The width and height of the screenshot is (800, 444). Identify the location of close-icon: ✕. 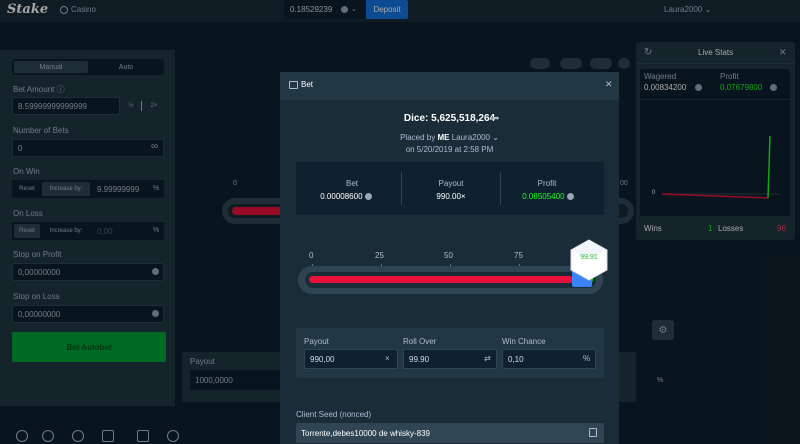
(609, 84).